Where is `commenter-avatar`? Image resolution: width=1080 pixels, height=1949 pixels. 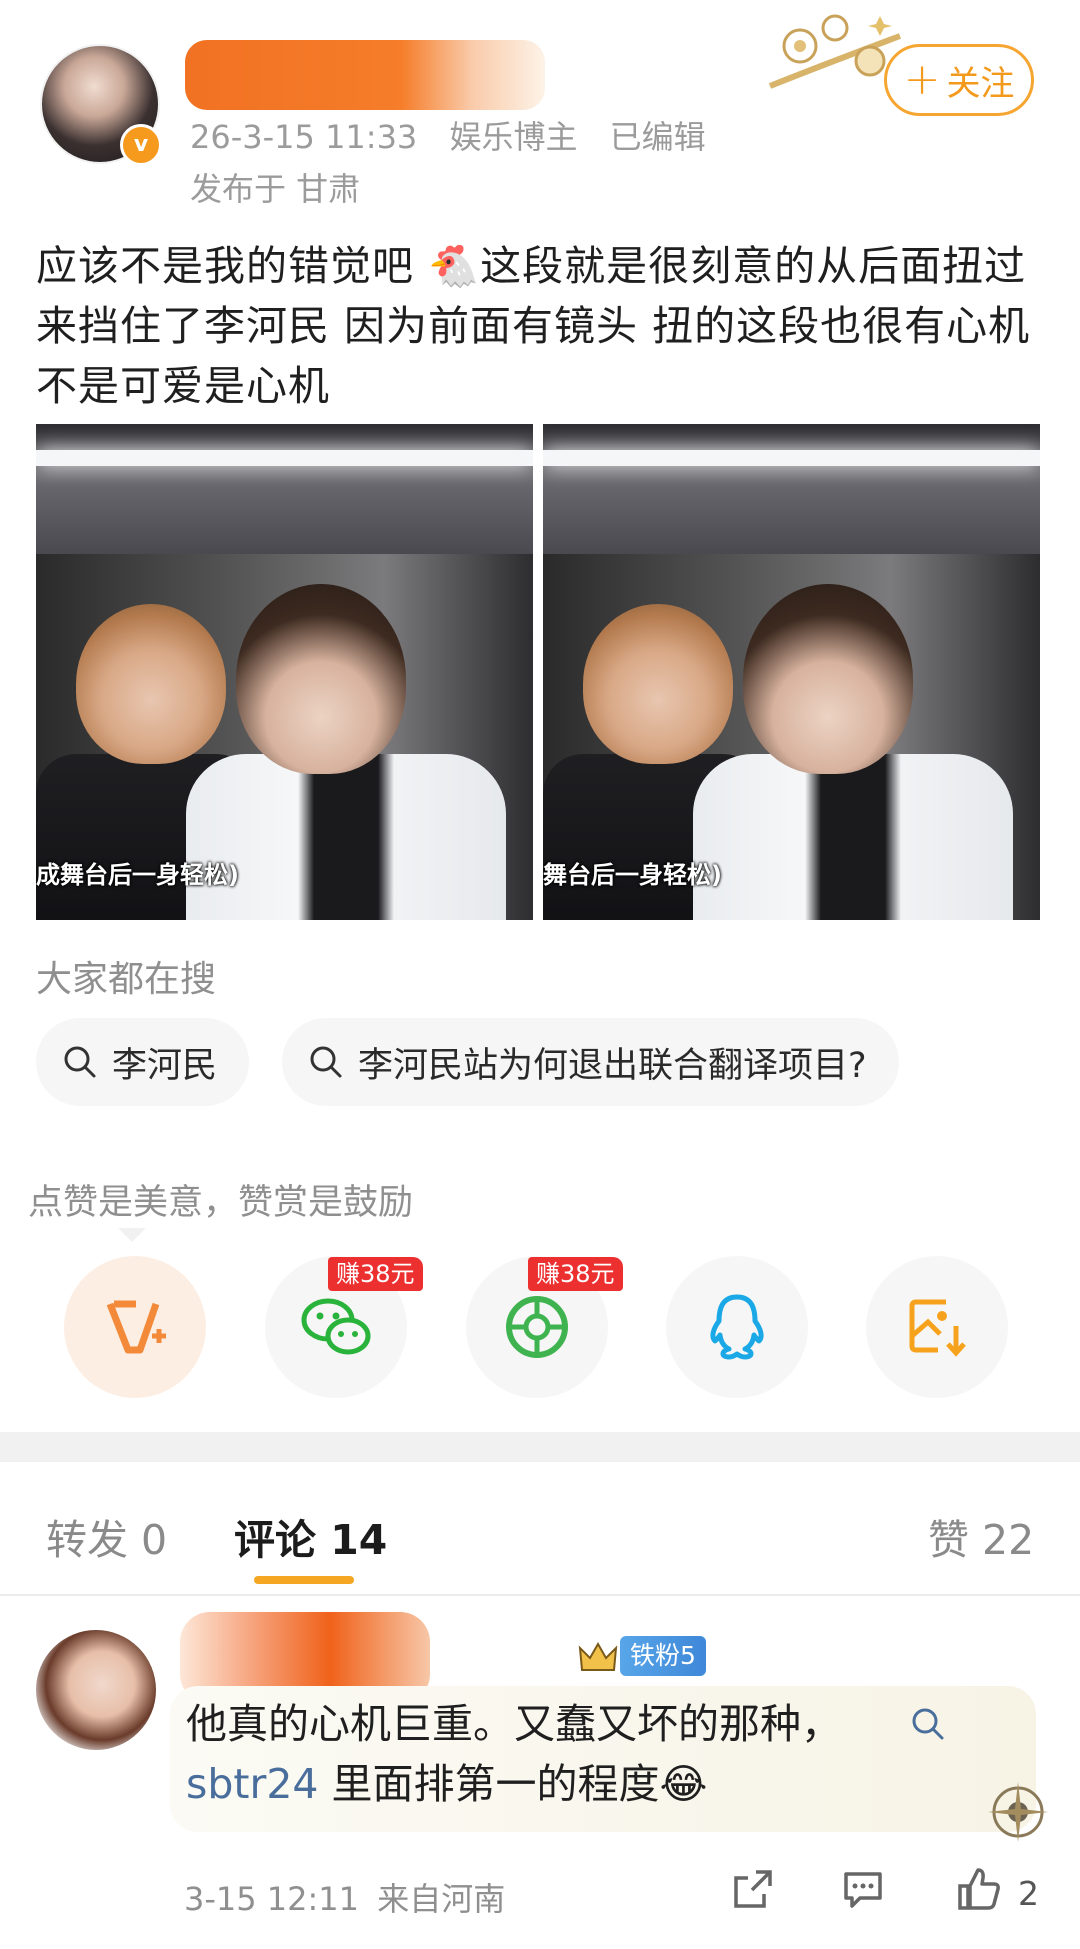 commenter-avatar is located at coordinates (96, 1690).